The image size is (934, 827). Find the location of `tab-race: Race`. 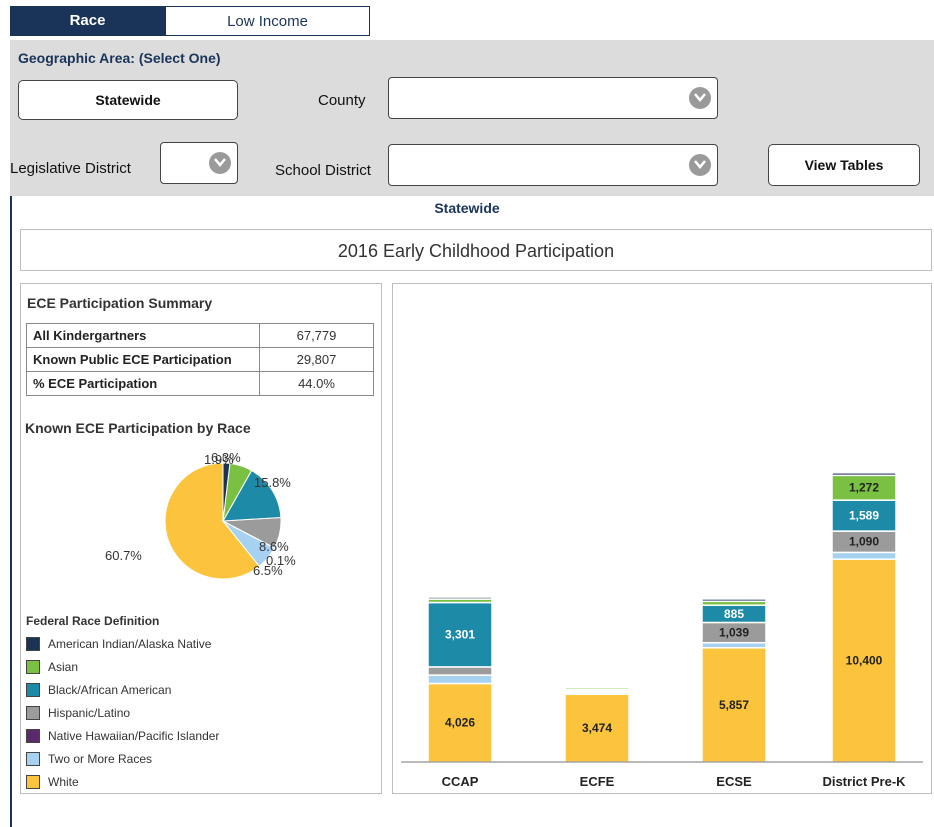

tab-race: Race is located at coordinates (87, 21).